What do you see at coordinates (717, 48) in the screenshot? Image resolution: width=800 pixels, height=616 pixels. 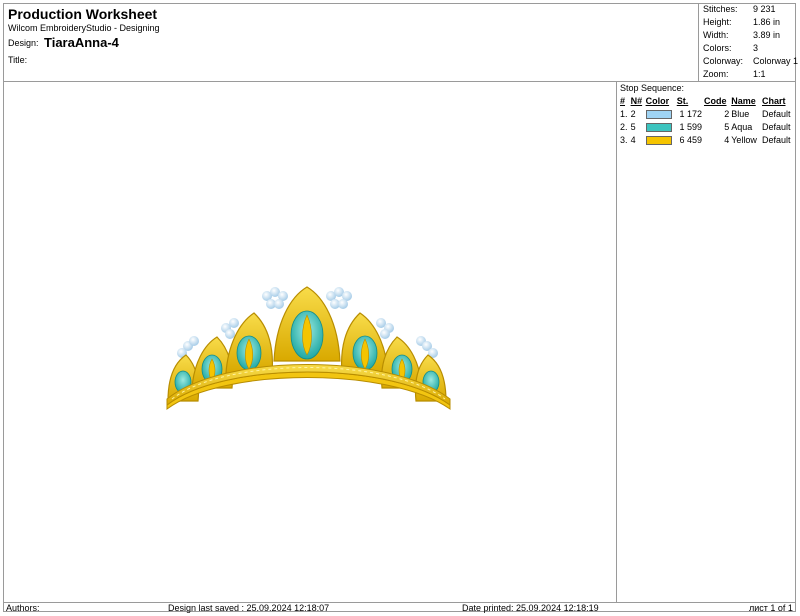 I see `stat-label: Colors:` at bounding box center [717, 48].